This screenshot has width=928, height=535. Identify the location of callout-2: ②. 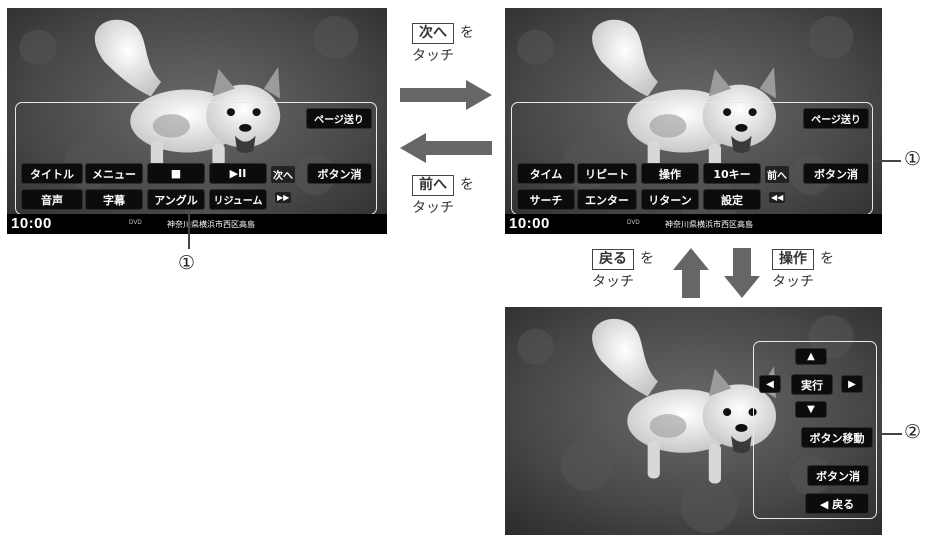
(913, 432).